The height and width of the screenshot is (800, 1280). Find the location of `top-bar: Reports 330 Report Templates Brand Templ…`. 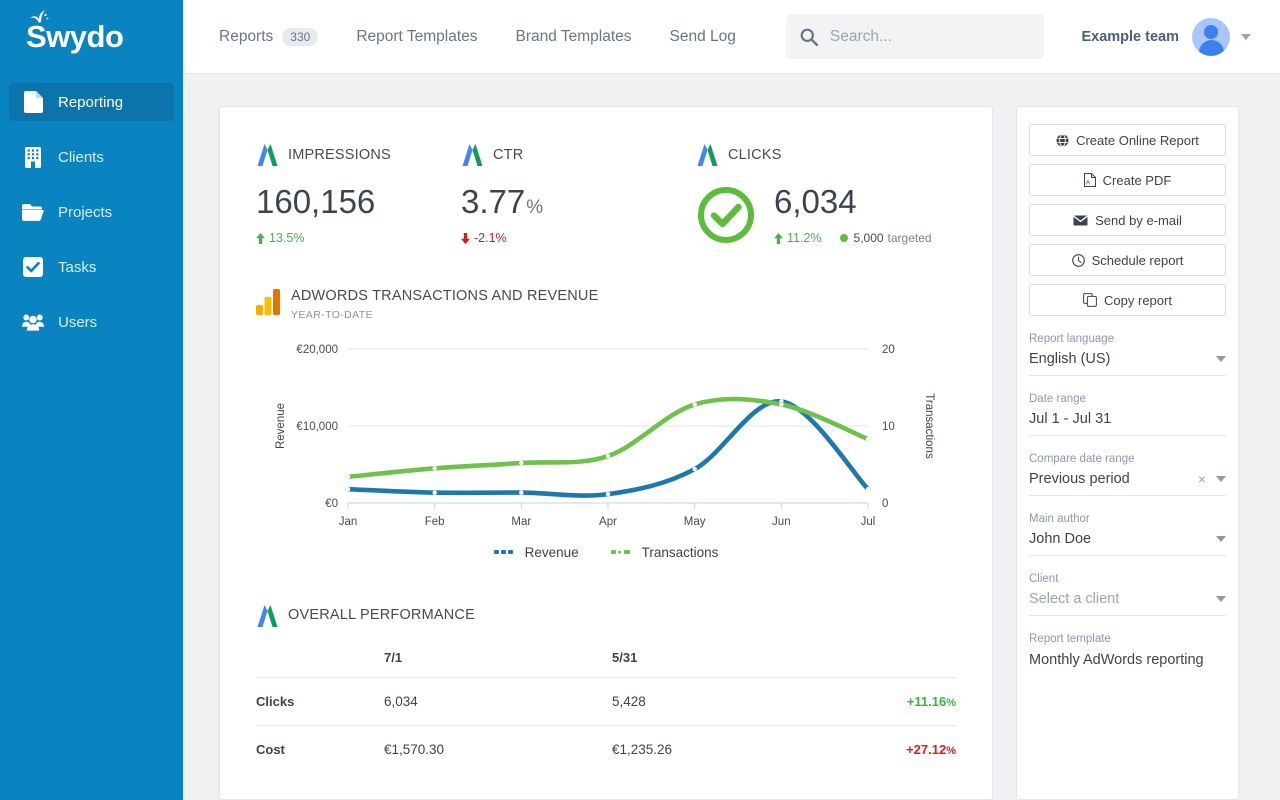

top-bar: Reports 330 Report Templates Brand Templ… is located at coordinates (731, 37).